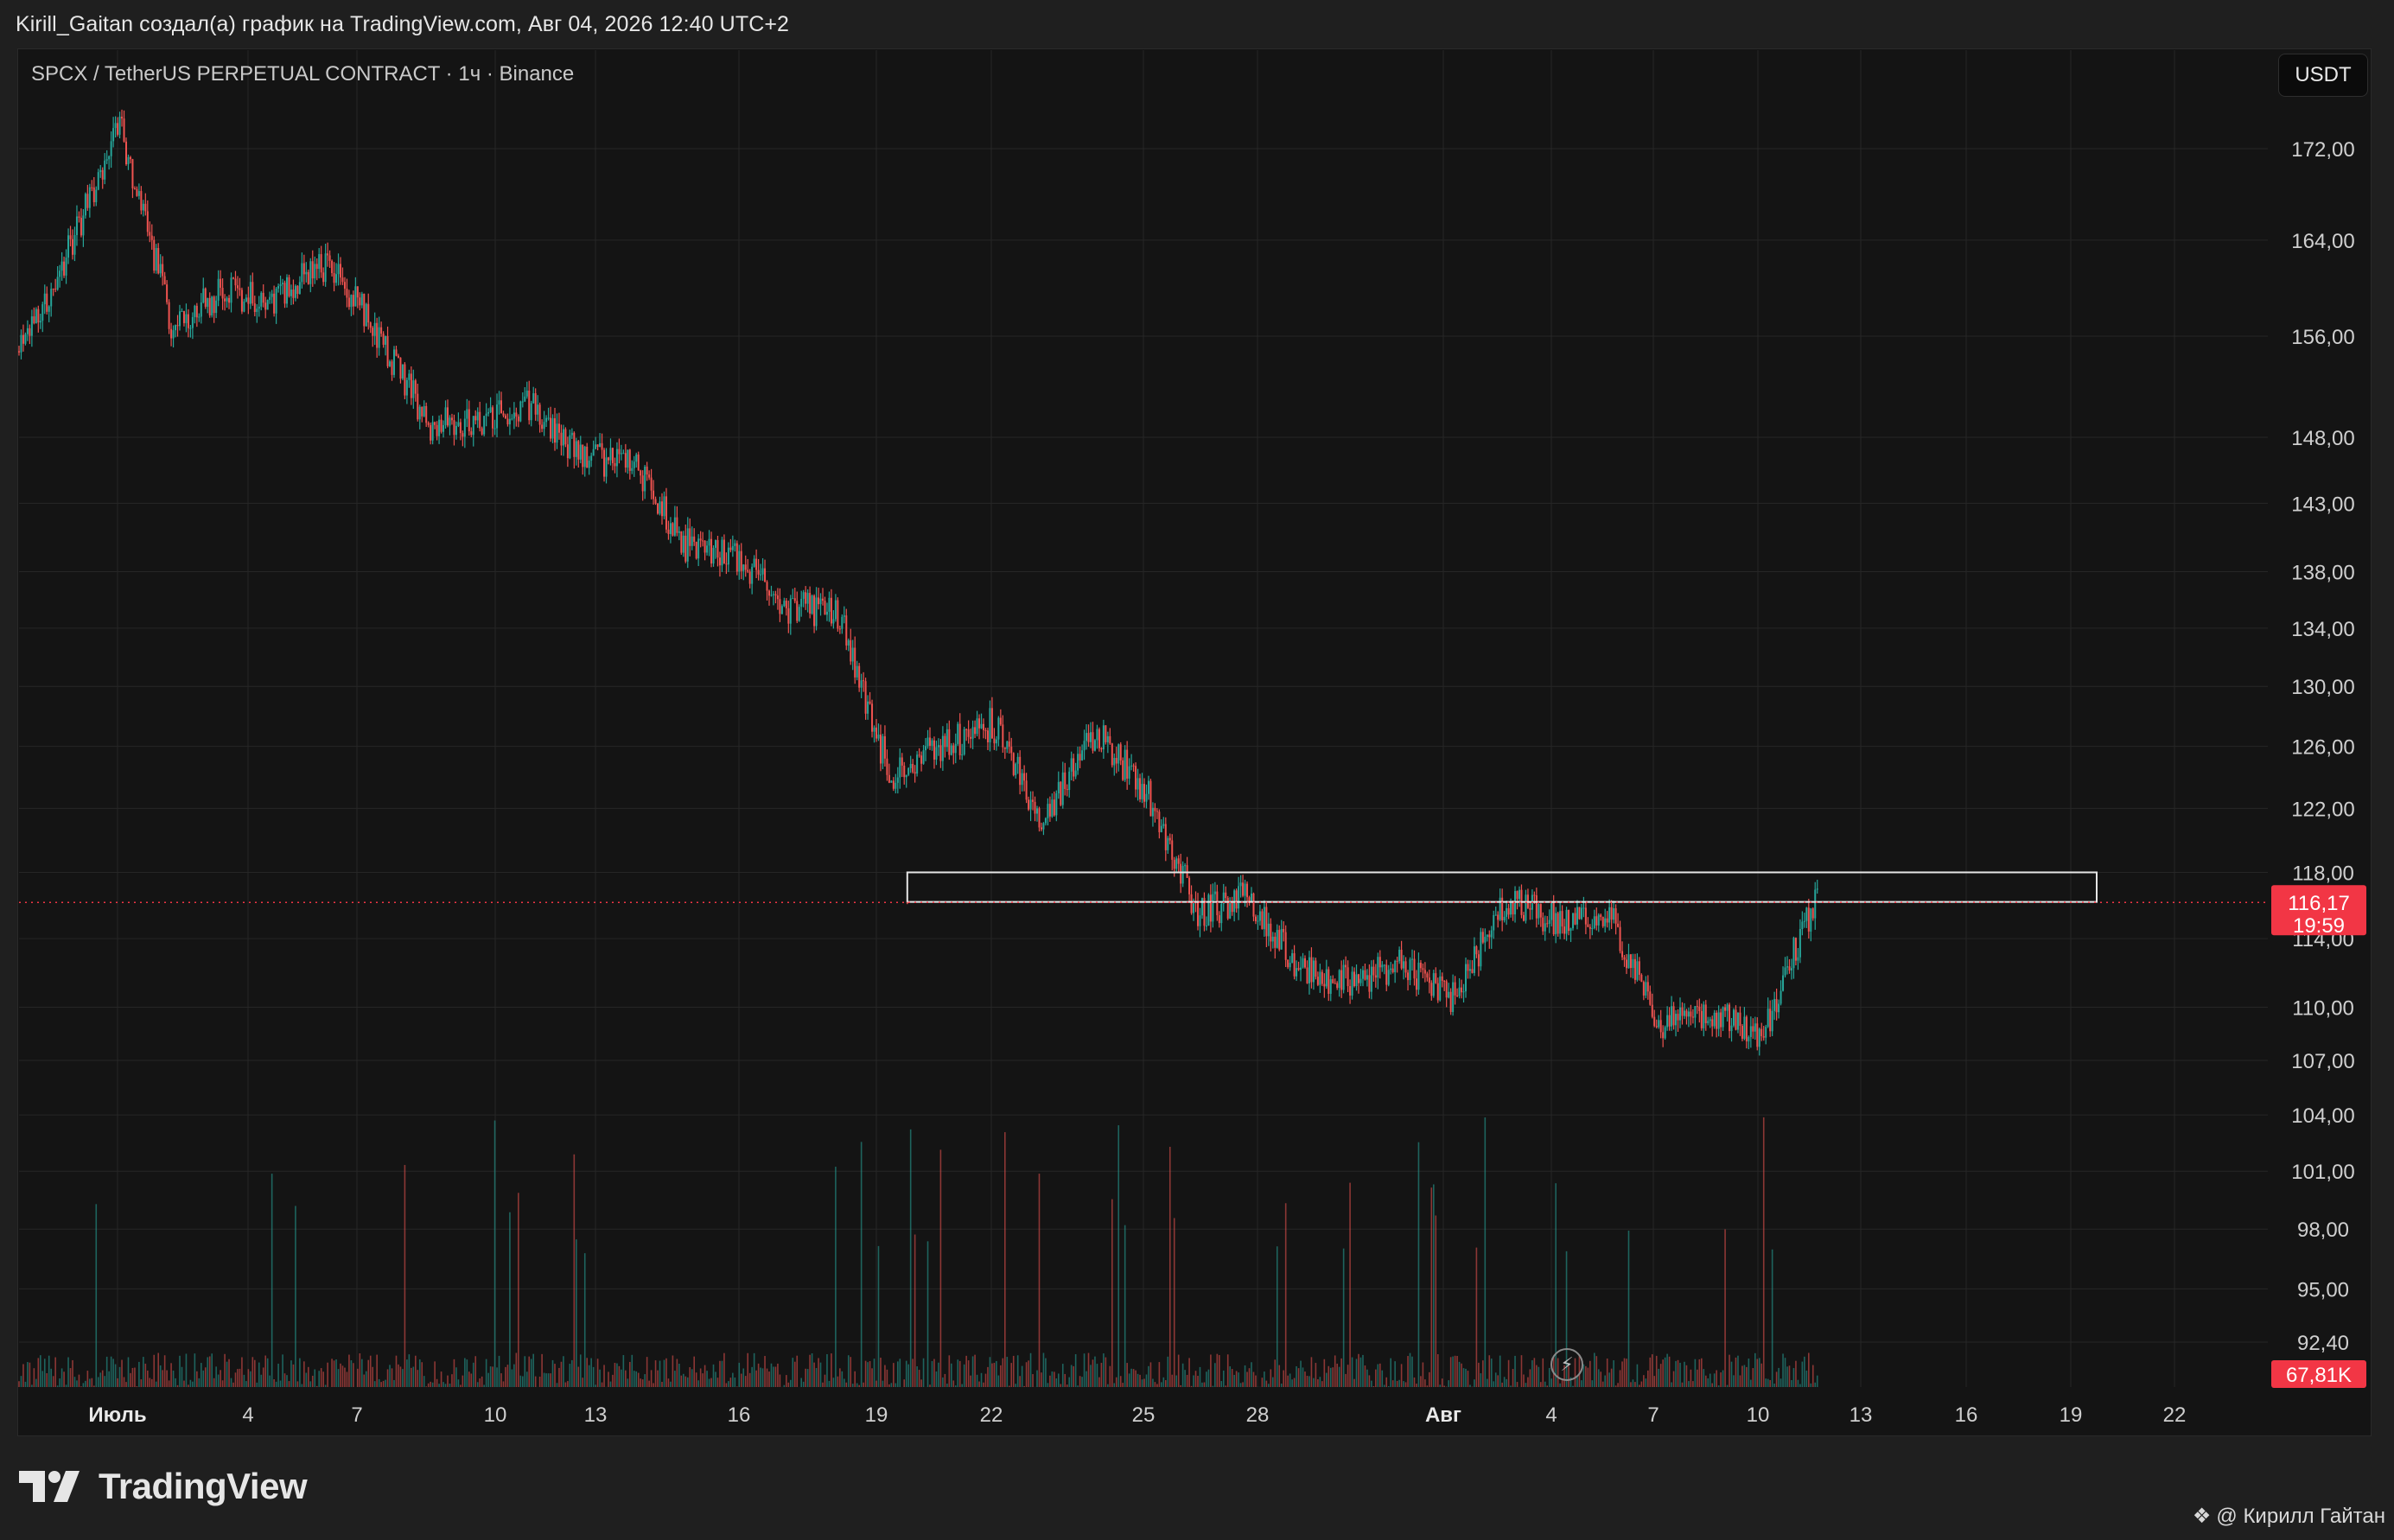 This screenshot has height=1540, width=2394. I want to click on time-tick-label: 19, so click(2071, 1415).